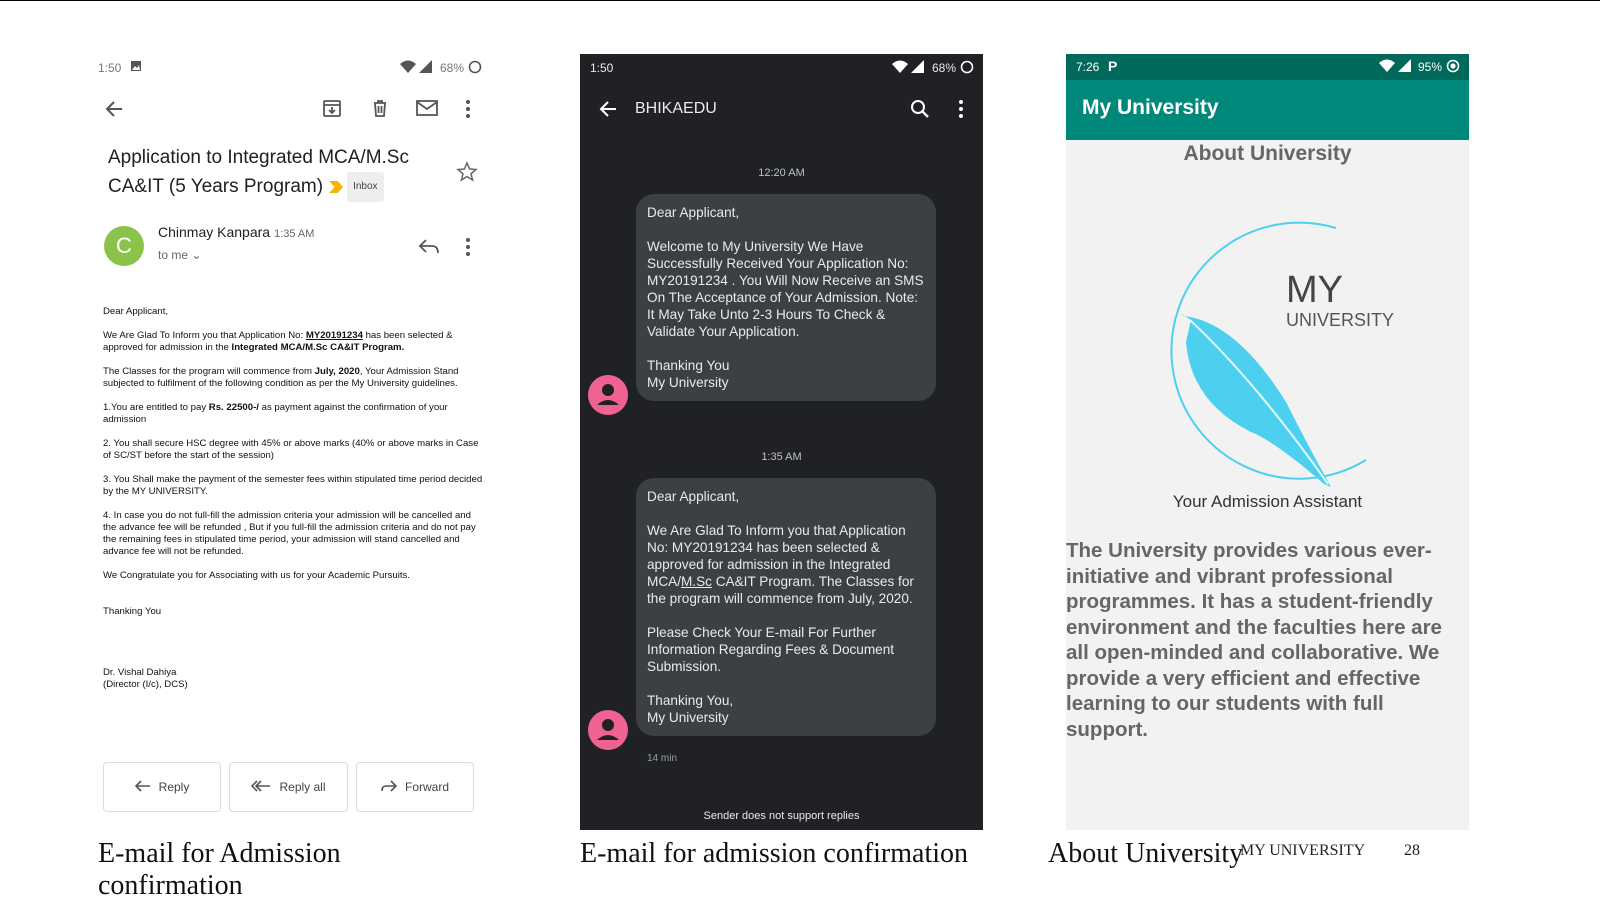 Image resolution: width=1600 pixels, height=900 pixels. What do you see at coordinates (1314, 290) in the screenshot?
I see `logo-my: MY` at bounding box center [1314, 290].